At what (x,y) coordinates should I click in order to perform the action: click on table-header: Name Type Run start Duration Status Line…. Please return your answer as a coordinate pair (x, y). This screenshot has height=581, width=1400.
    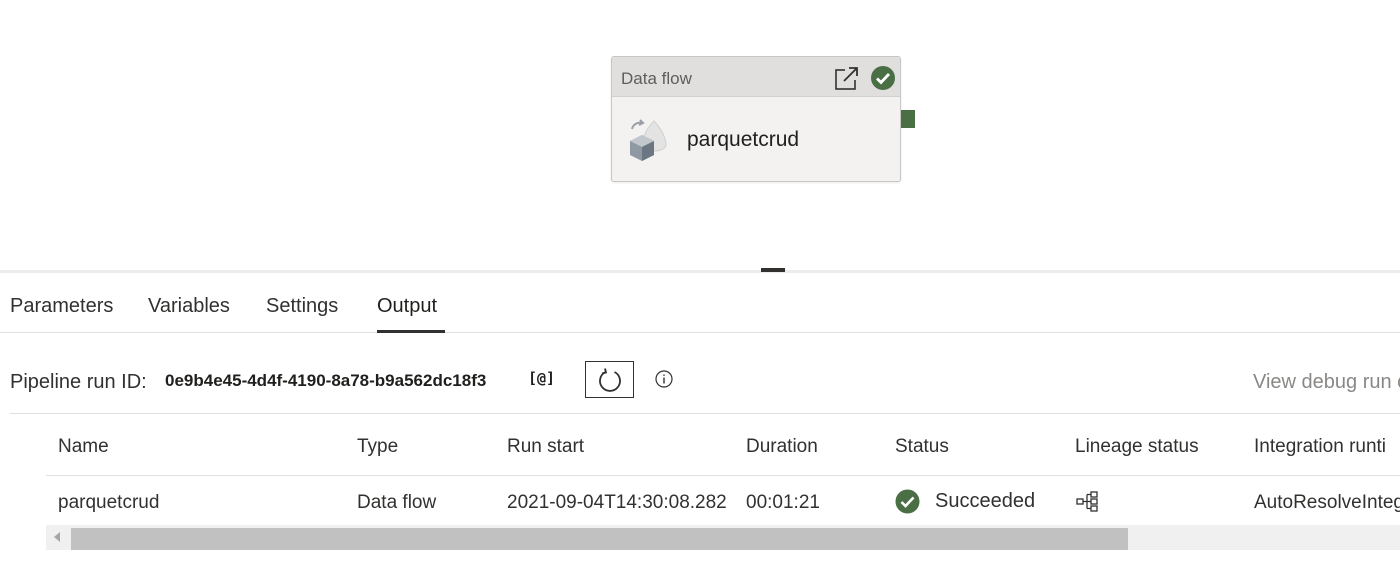
    Looking at the image, I should click on (723, 448).